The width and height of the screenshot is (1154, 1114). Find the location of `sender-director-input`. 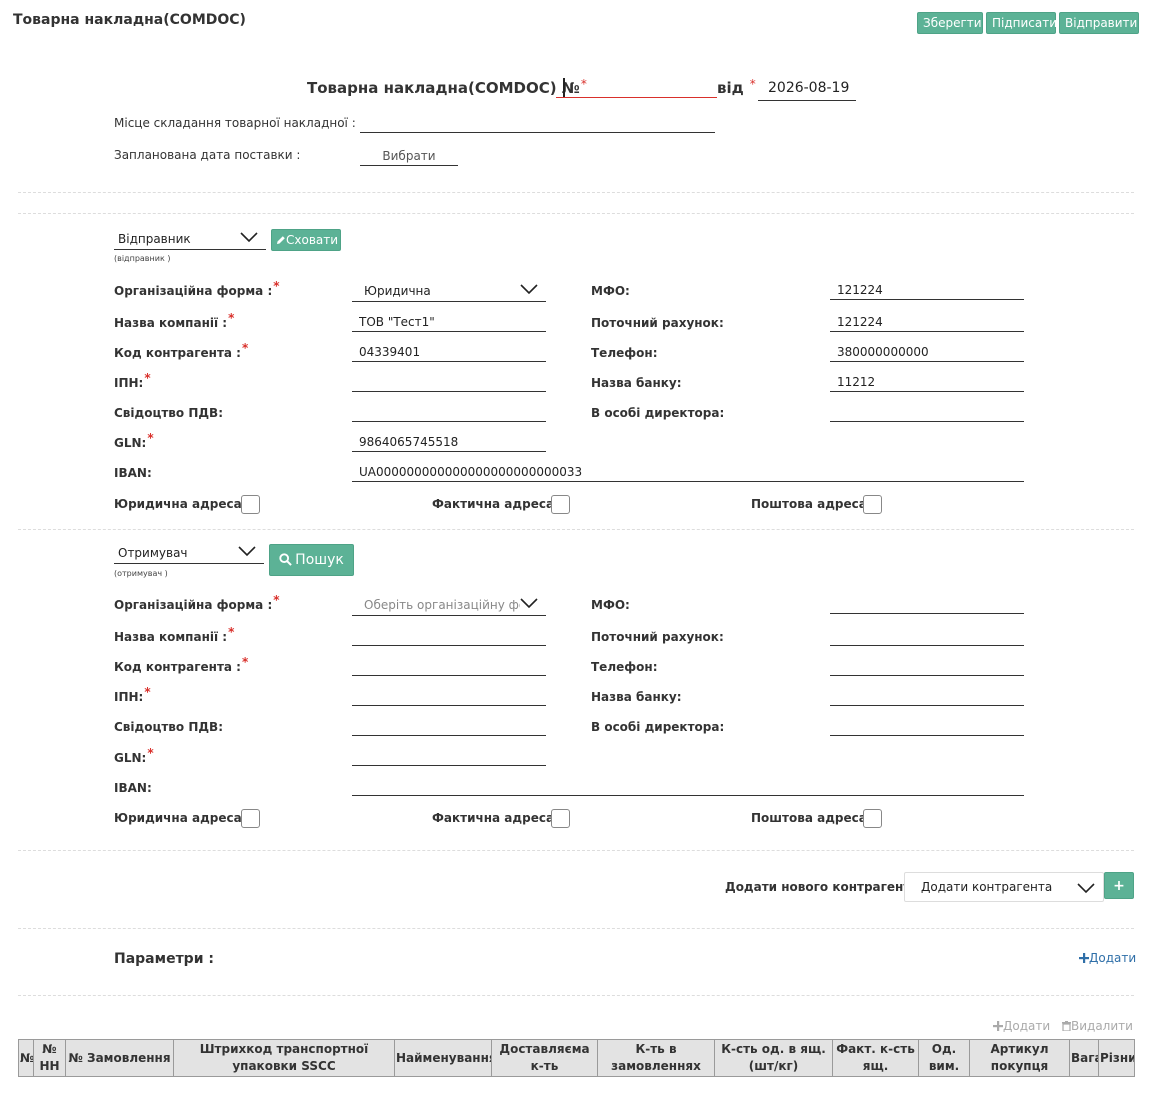

sender-director-input is located at coordinates (927, 412).